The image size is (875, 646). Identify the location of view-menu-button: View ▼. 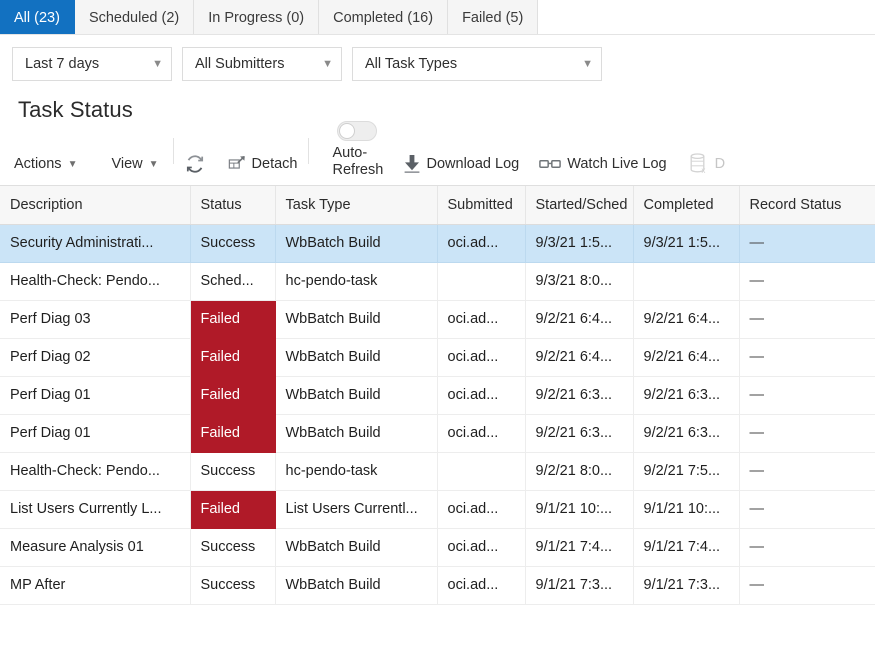
(136, 164).